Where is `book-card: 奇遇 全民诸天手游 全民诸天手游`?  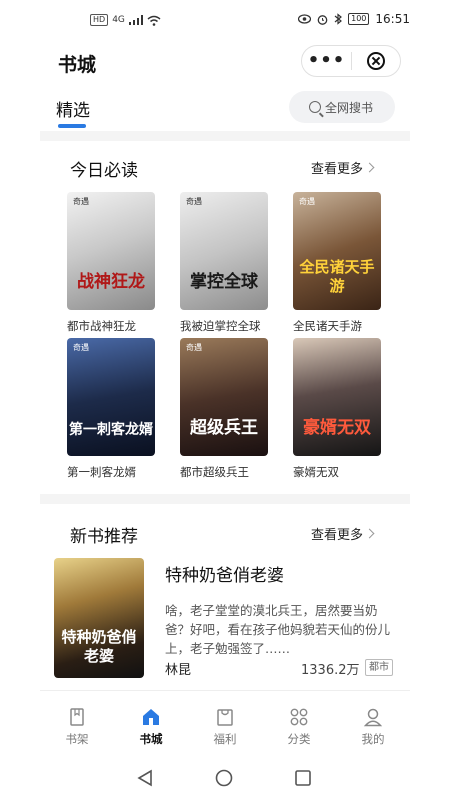
book-card: 奇遇 全民诸天手游 全民诸天手游 is located at coordinates (337, 263).